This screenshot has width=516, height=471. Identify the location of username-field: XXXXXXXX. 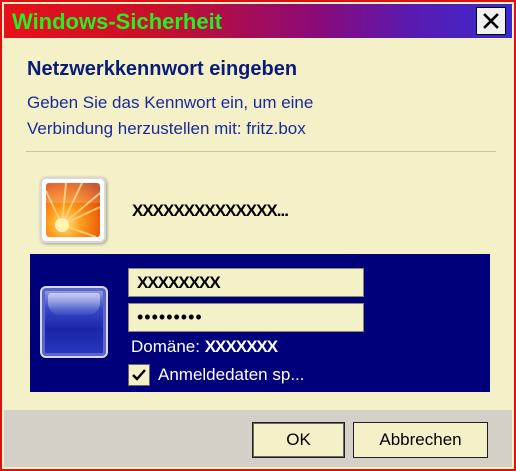
(246, 282).